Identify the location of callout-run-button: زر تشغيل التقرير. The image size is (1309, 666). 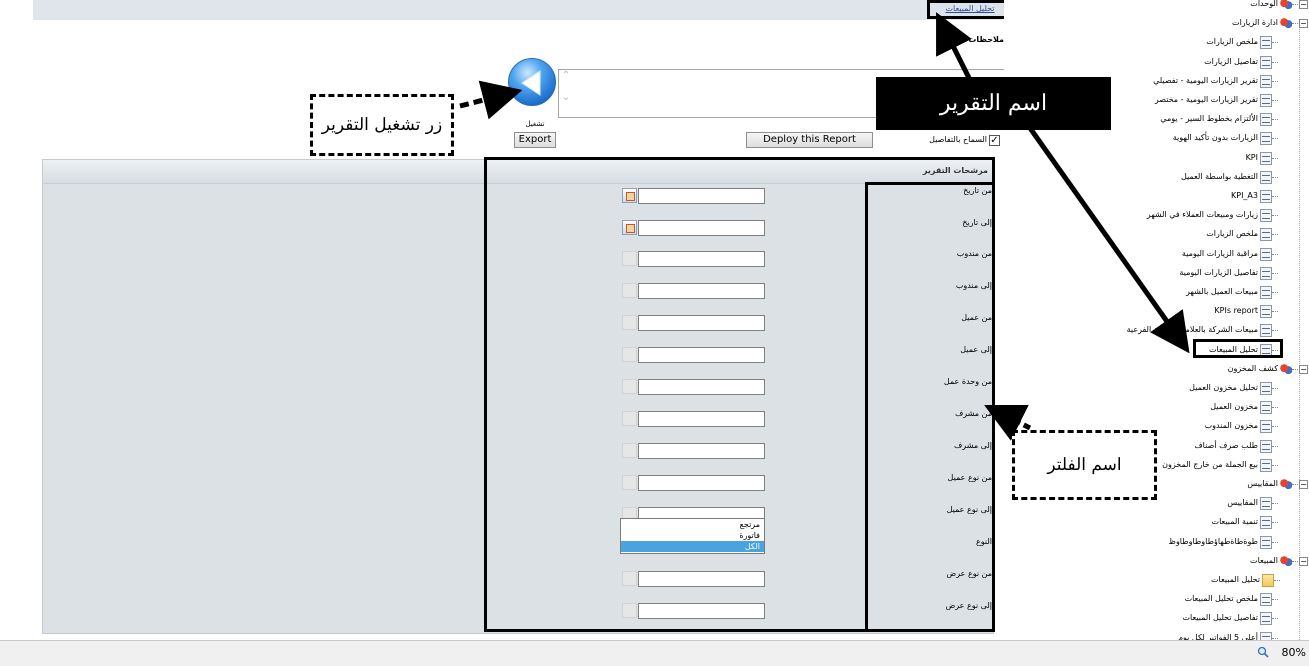
(382, 125).